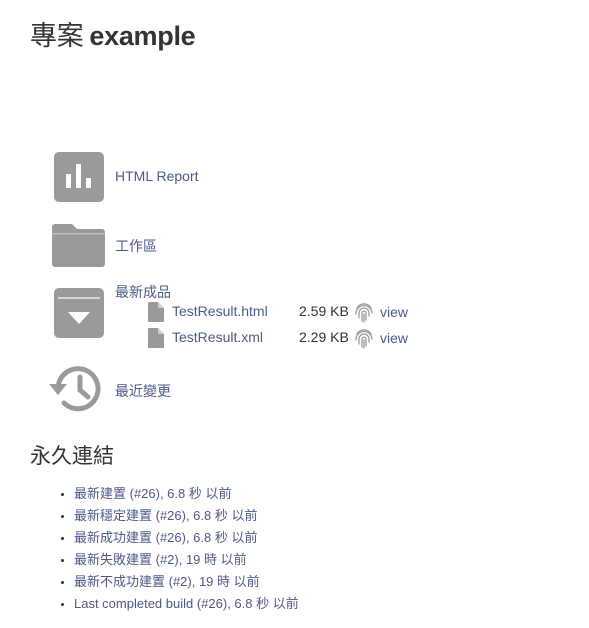 Image resolution: width=589 pixels, height=628 pixels. Describe the element at coordinates (324, 311) in the screenshot. I see `artifact-size: 2.59 KB` at that location.